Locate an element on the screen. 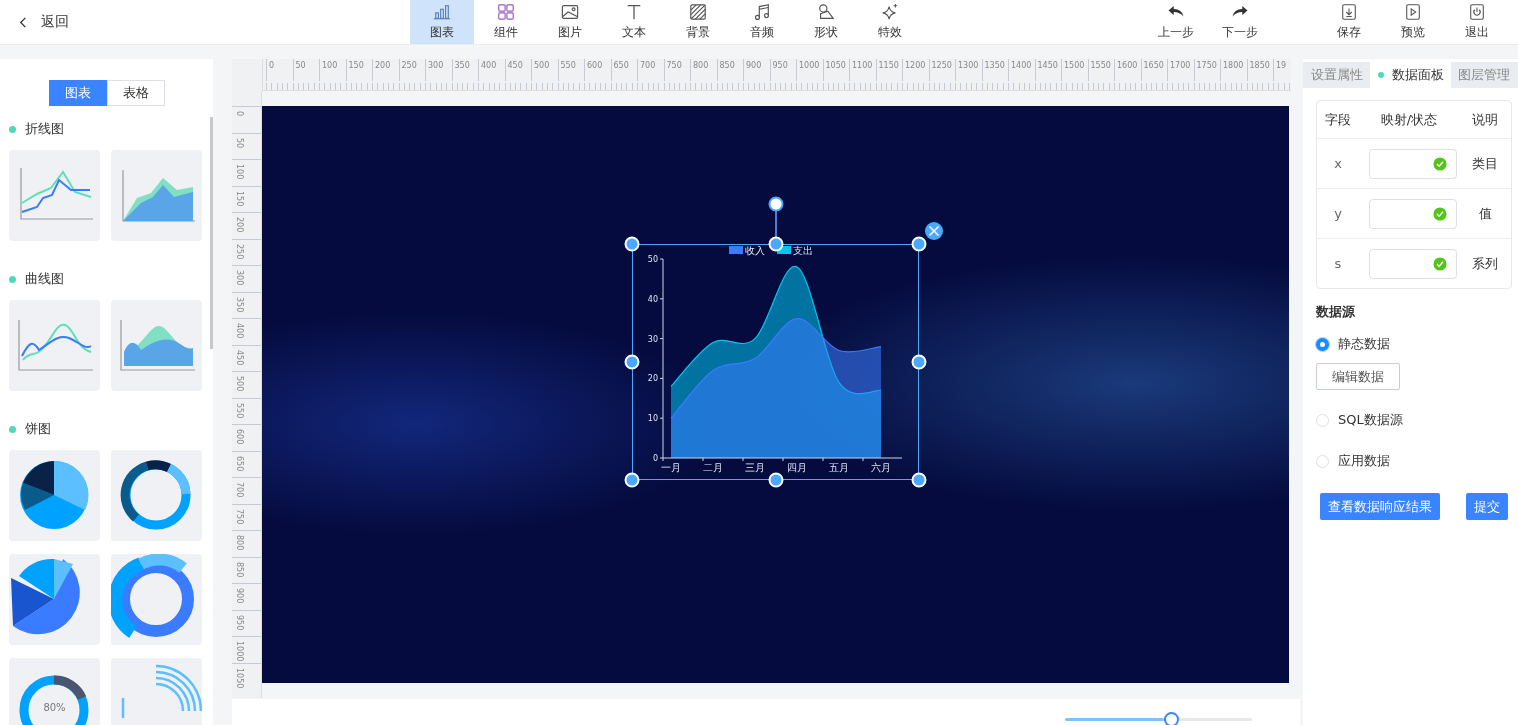  toolbar-button: 特效 is located at coordinates (890, 22).